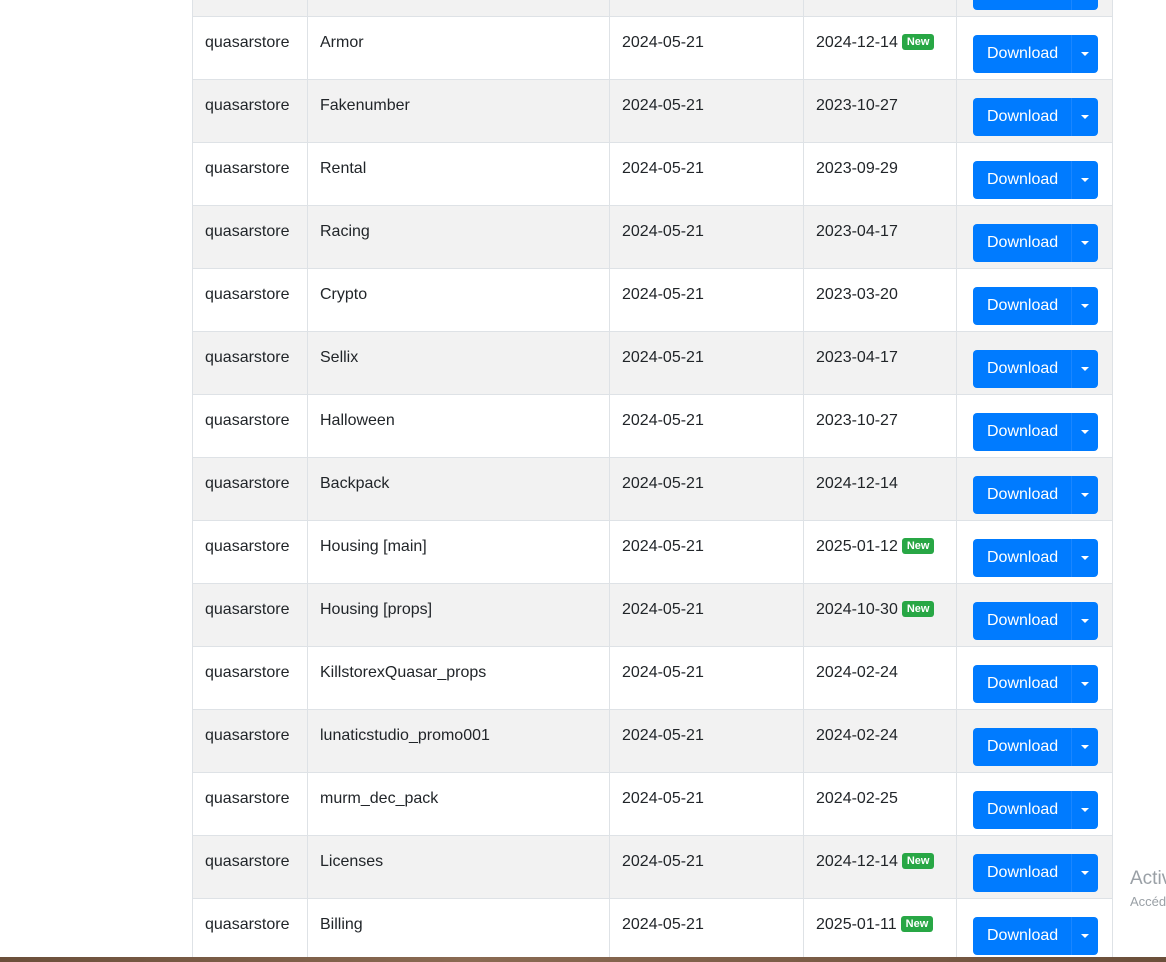 This screenshot has height=962, width=1166. I want to click on updated-date: 2023-10-27, so click(857, 420).